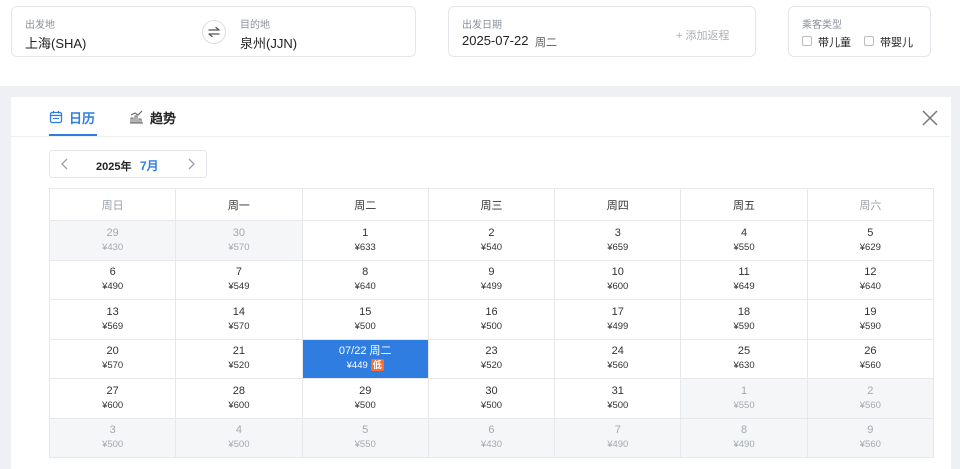  I want to click on calendar-day: 2 ¥560, so click(870, 399).